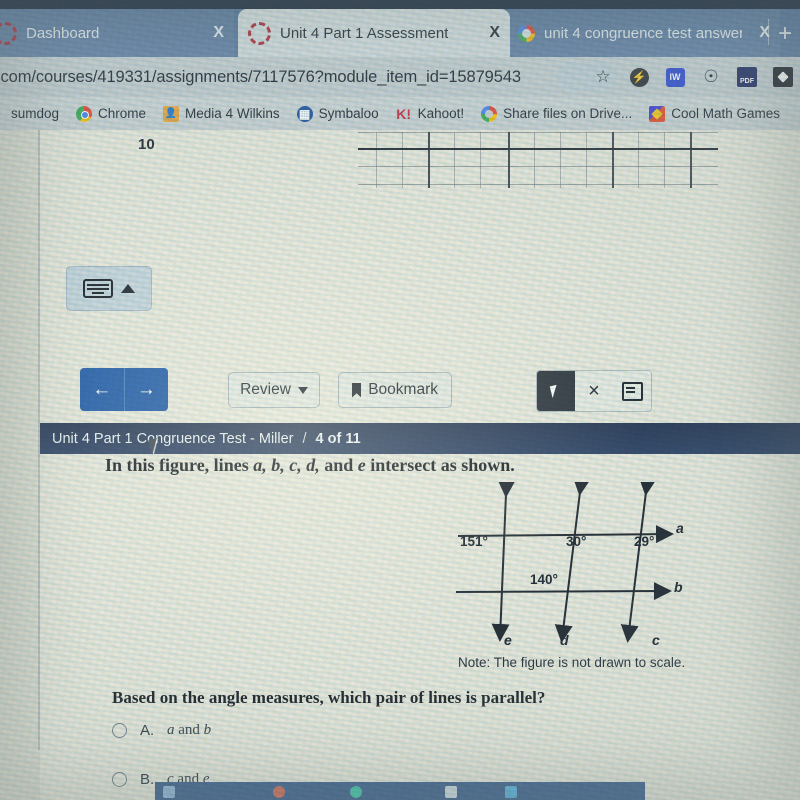  Describe the element at coordinates (440, 465) in the screenshot. I see `stem-suffix: intersect as shown.` at that location.